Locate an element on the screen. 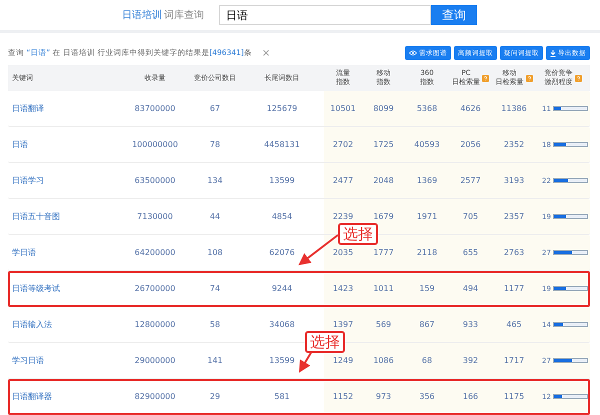 The image size is (600, 415). table-cell: 58 is located at coordinates (215, 324).